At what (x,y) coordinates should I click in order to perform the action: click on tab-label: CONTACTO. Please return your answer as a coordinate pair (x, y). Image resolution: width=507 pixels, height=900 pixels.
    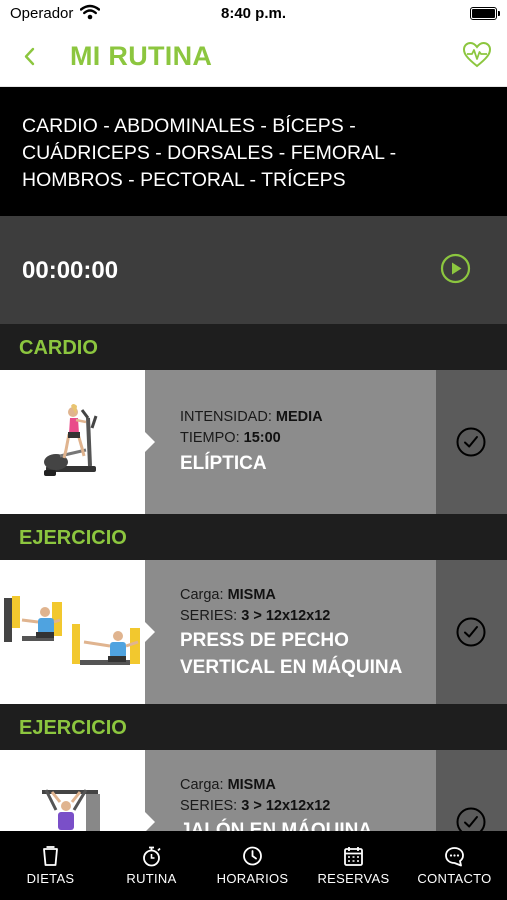
    Looking at the image, I should click on (454, 878).